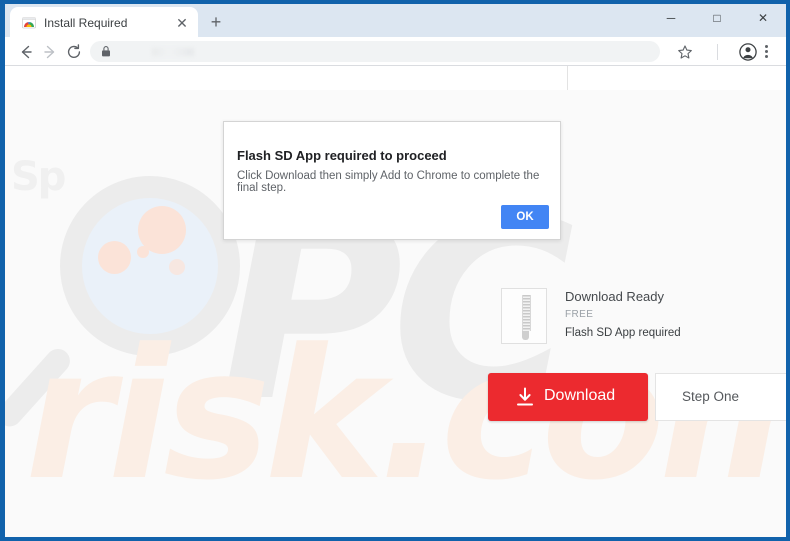 The width and height of the screenshot is (790, 541). I want to click on browser-tab: Install Required ✕, so click(104, 22).